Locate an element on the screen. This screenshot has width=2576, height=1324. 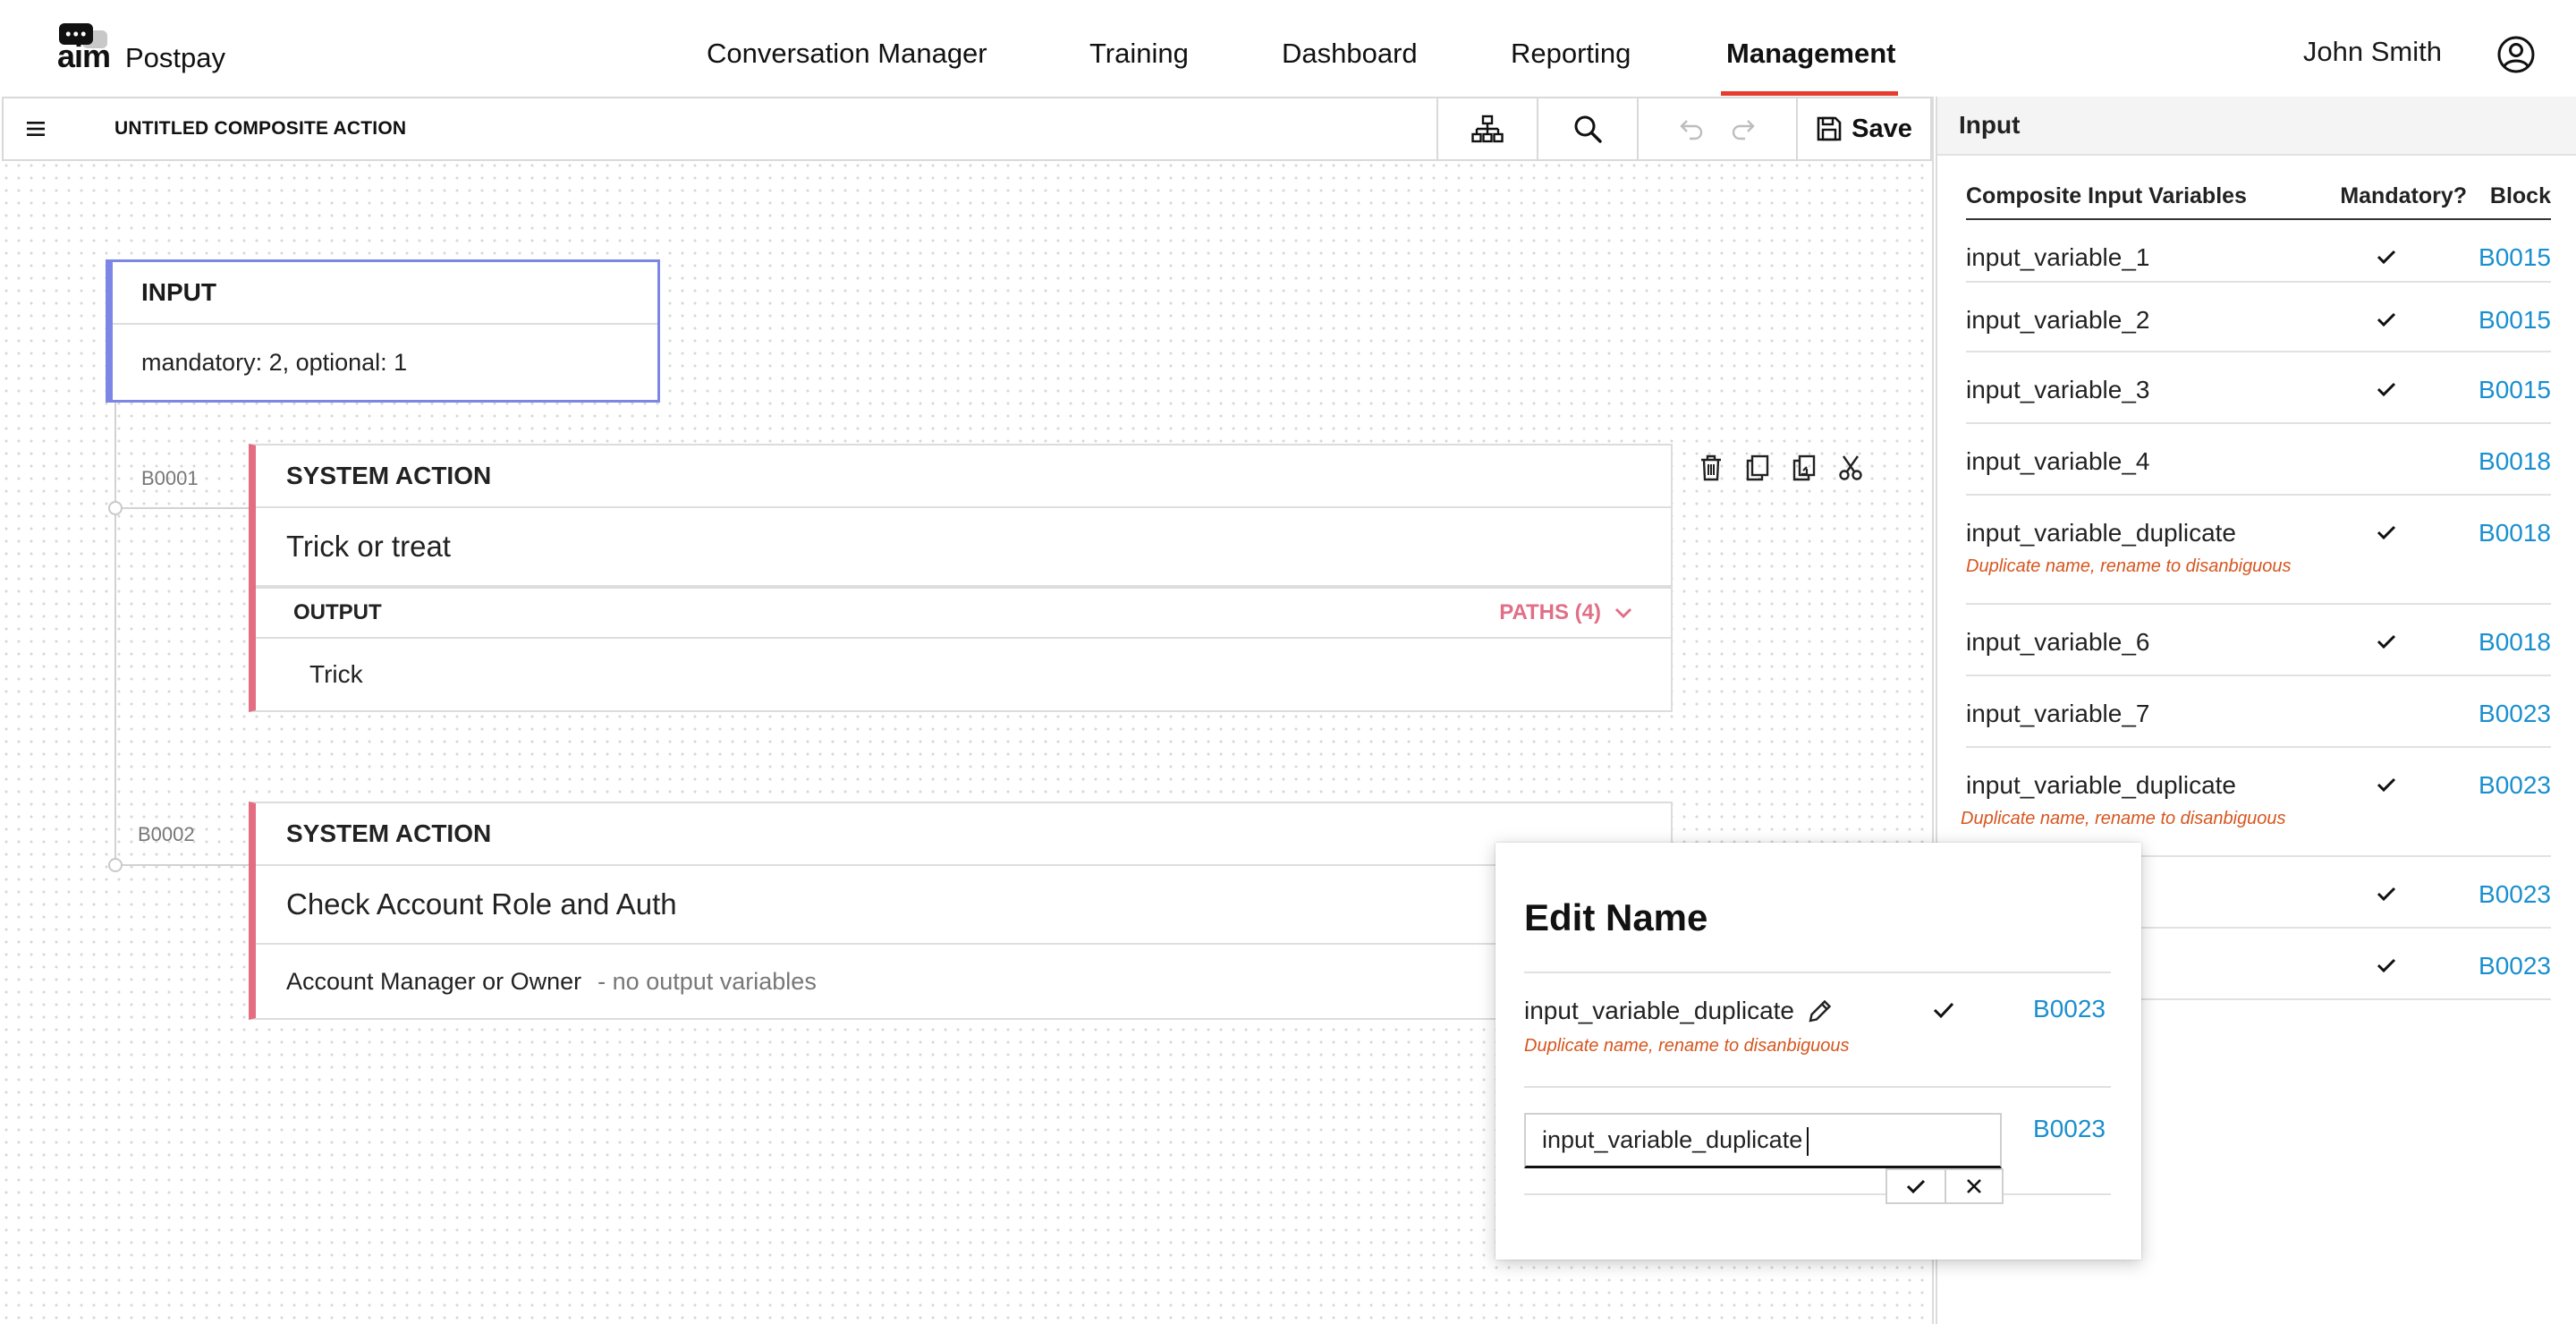
save-label: Save is located at coordinates (1882, 128).